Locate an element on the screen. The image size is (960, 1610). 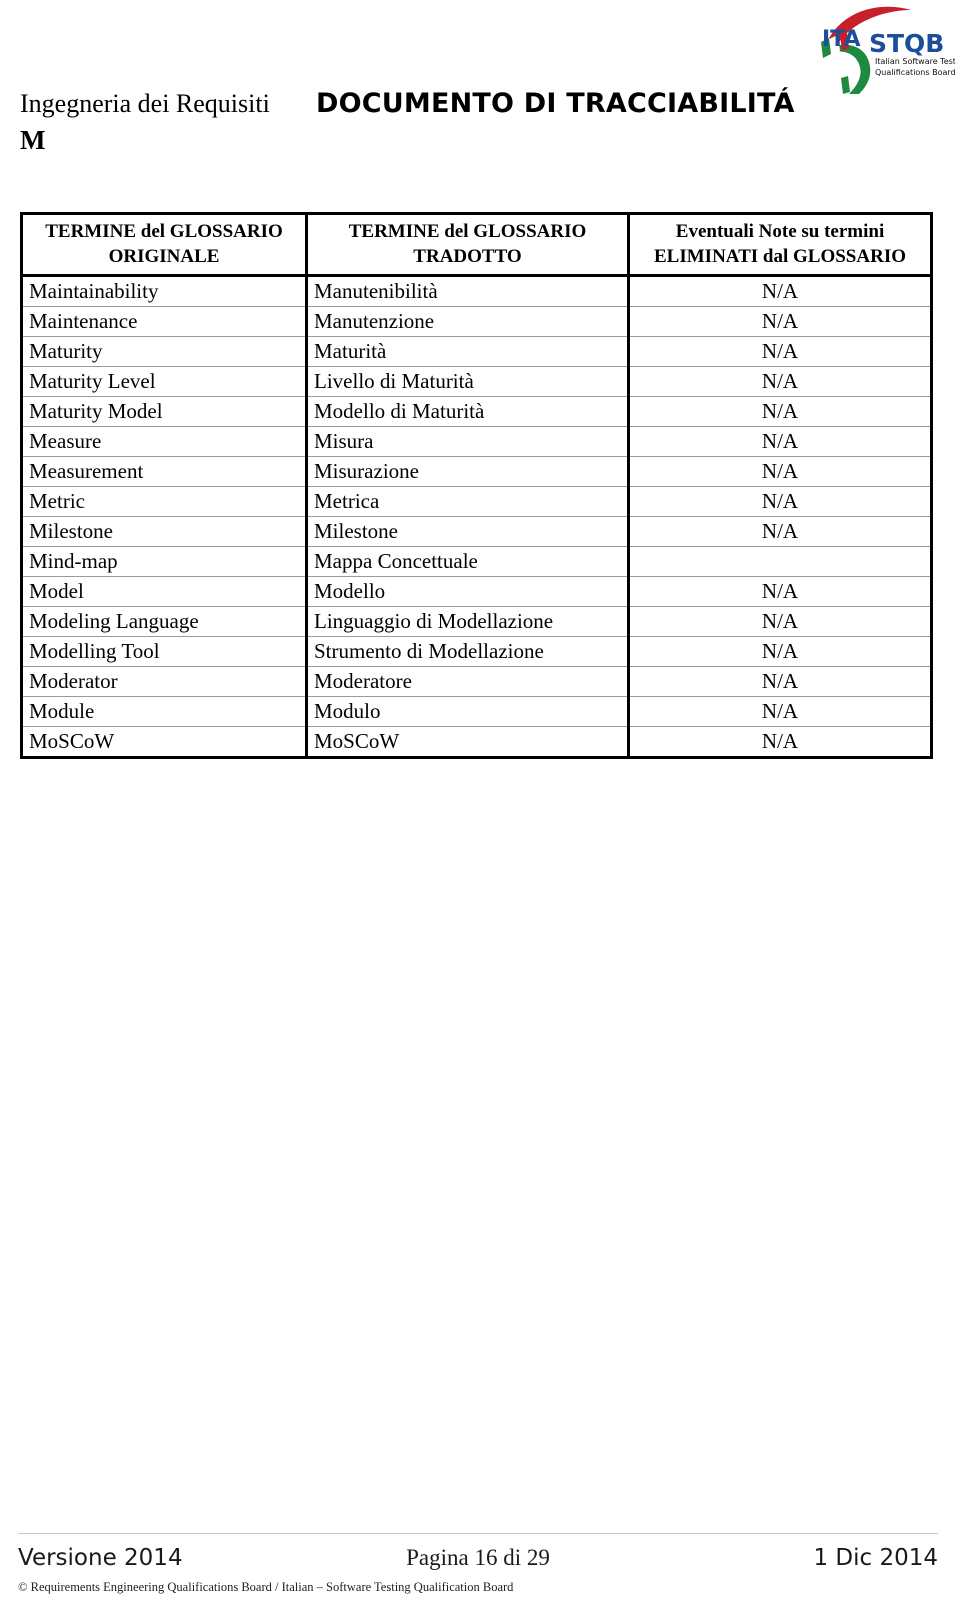
column-header-notes-line2: ELIMINATI dal GLOSSARIO is located at coordinates (780, 256).